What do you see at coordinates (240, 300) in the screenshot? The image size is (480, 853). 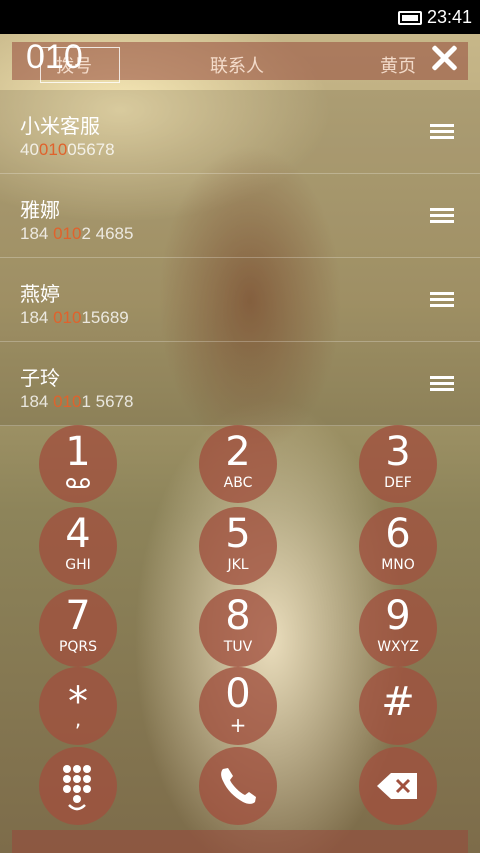 I see `list-item: 燕婷 184 01015689` at bounding box center [240, 300].